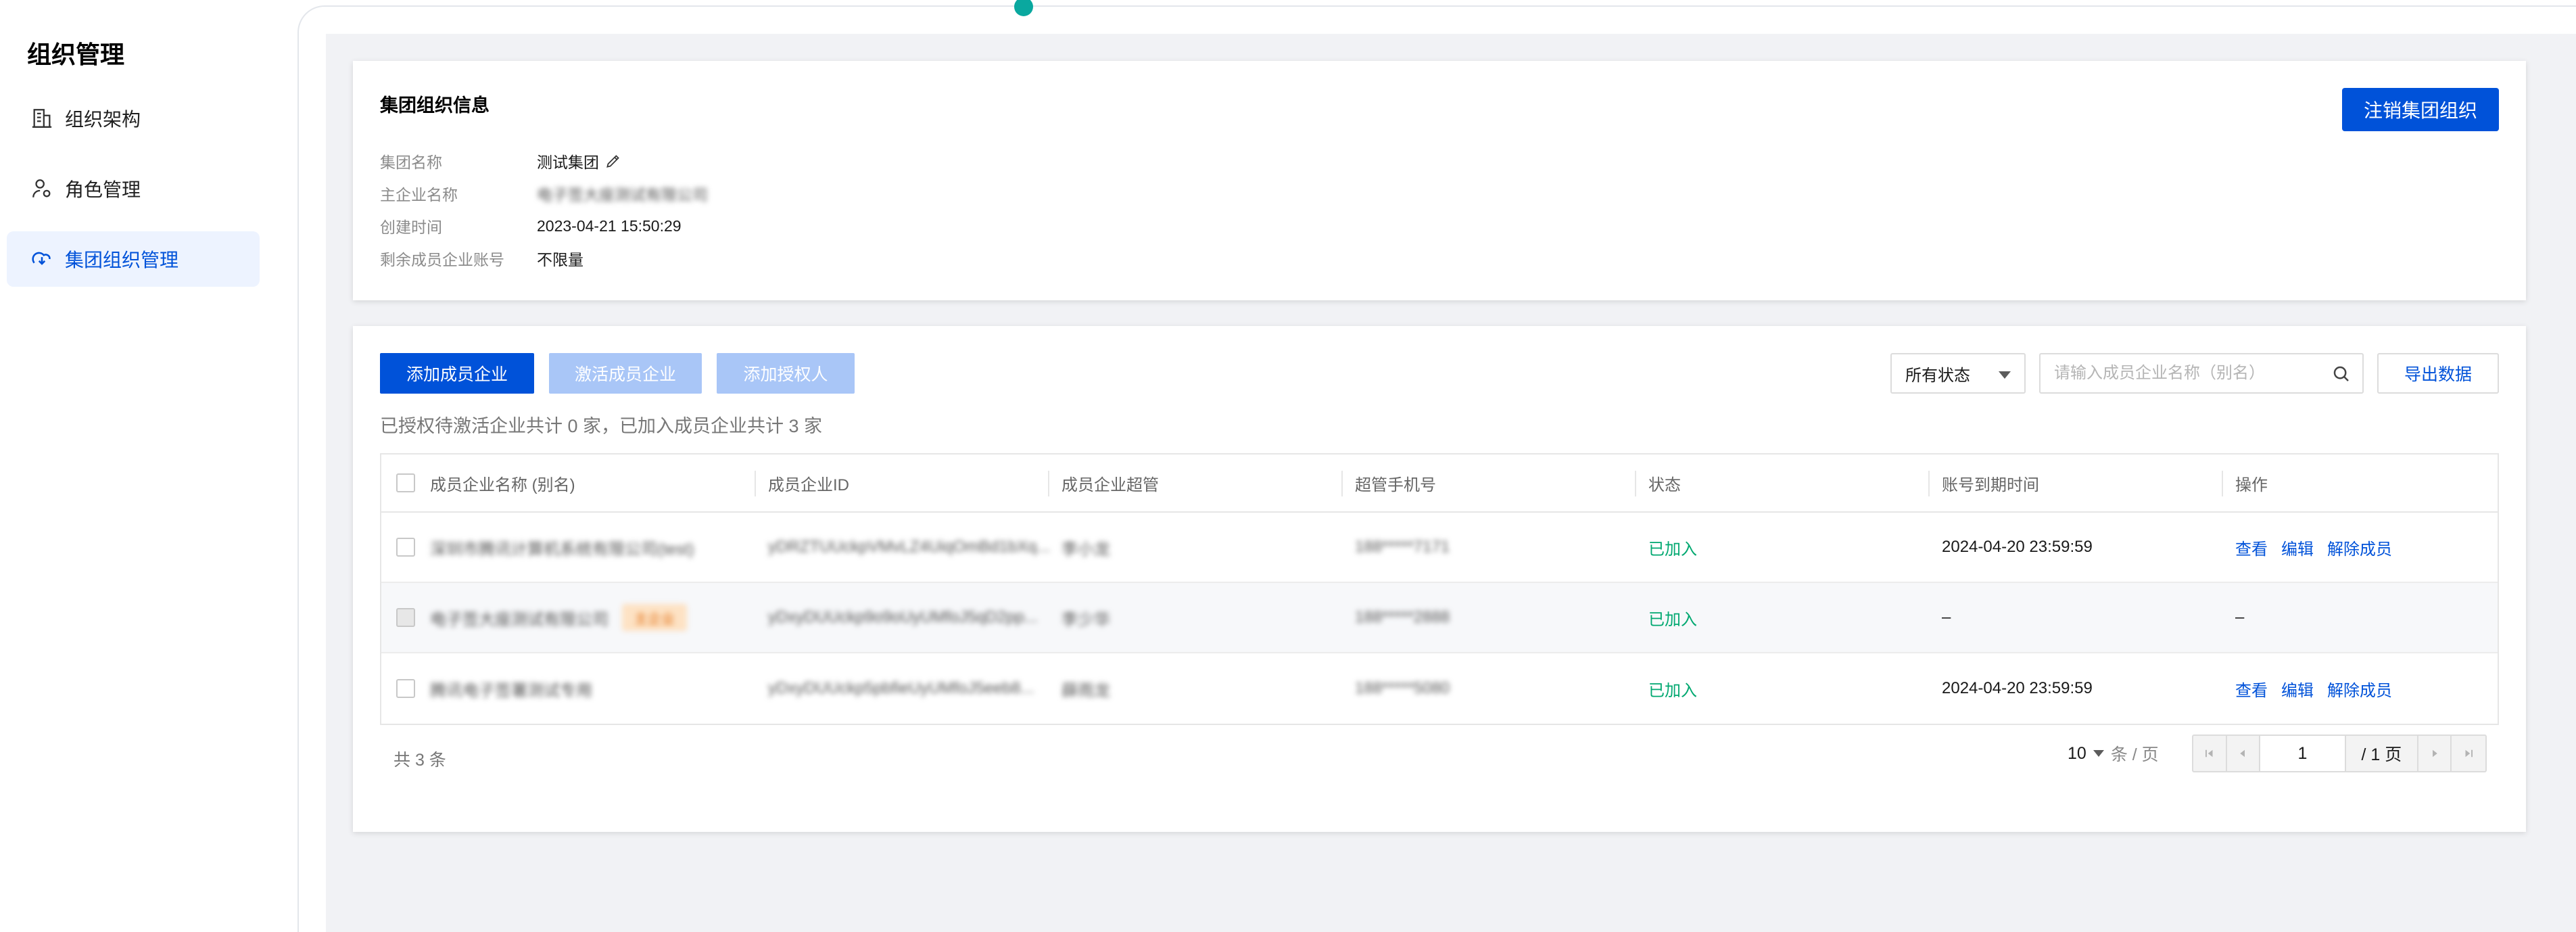  Describe the element at coordinates (133, 188) in the screenshot. I see `sidebar-item-role-management: 角色管理` at that location.